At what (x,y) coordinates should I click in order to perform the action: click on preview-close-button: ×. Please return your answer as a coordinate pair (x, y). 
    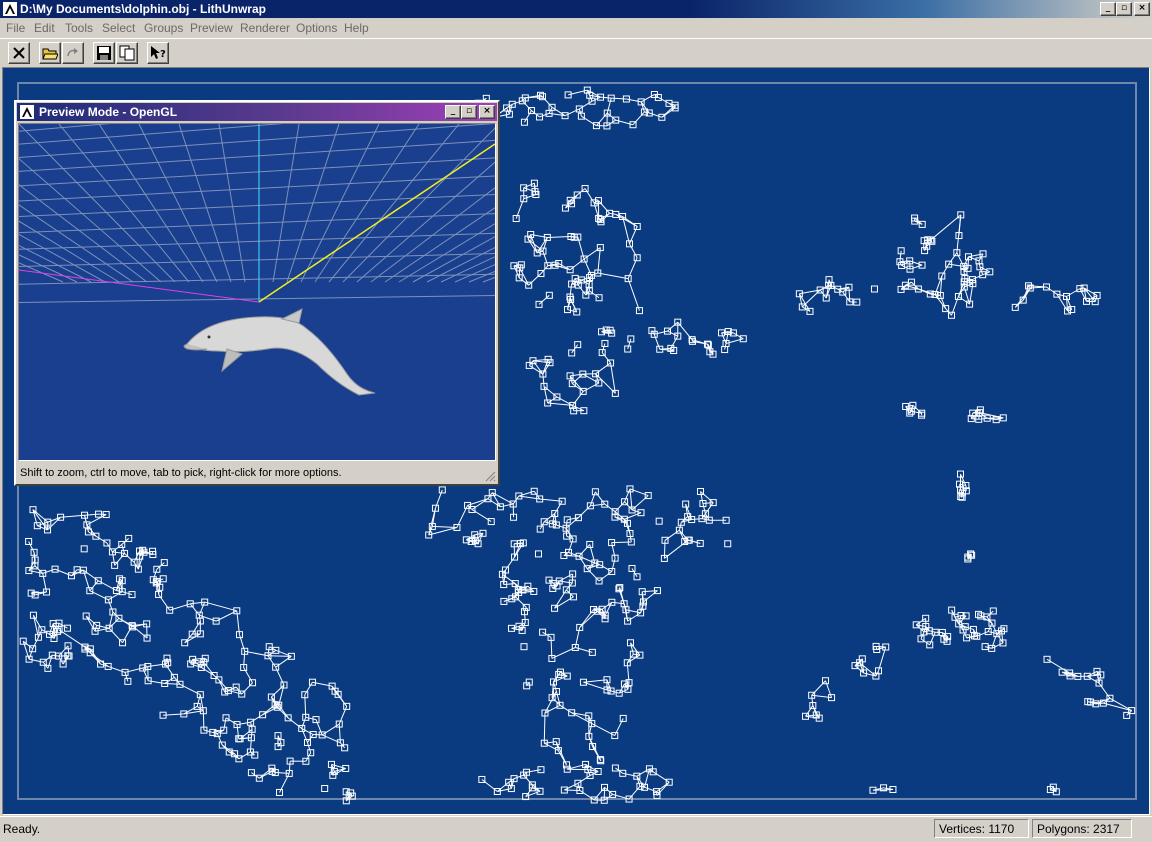
    Looking at the image, I should click on (487, 112).